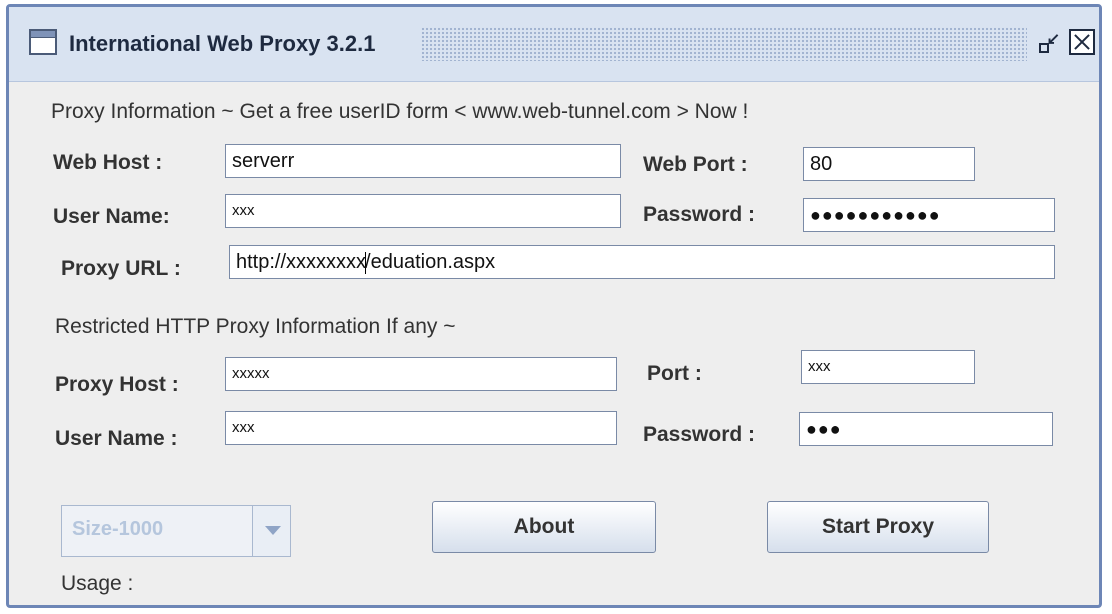 Image resolution: width=1112 pixels, height=614 pixels. I want to click on restricted-password-label: Password :, so click(699, 434).